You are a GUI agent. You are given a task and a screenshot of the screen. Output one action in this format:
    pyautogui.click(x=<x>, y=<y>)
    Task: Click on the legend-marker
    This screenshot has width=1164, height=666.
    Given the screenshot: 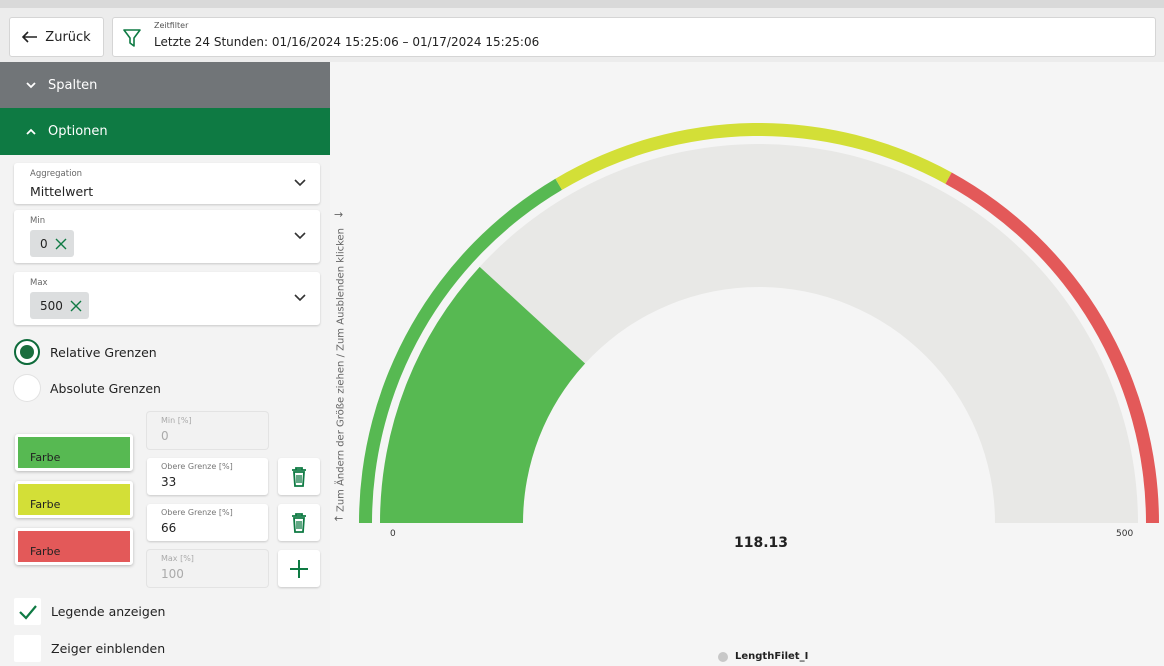 What is the action you would take?
    pyautogui.click(x=723, y=656)
    